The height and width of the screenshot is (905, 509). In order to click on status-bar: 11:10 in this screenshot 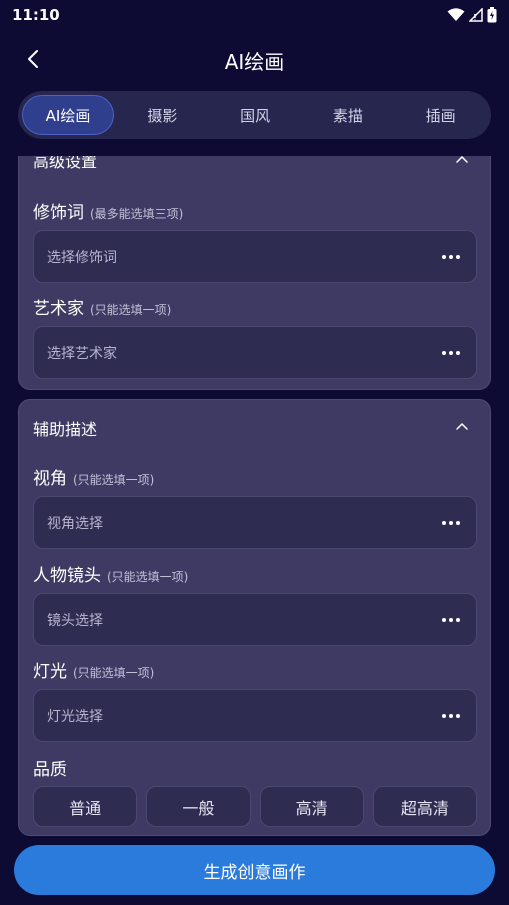, I will do `click(254, 15)`.